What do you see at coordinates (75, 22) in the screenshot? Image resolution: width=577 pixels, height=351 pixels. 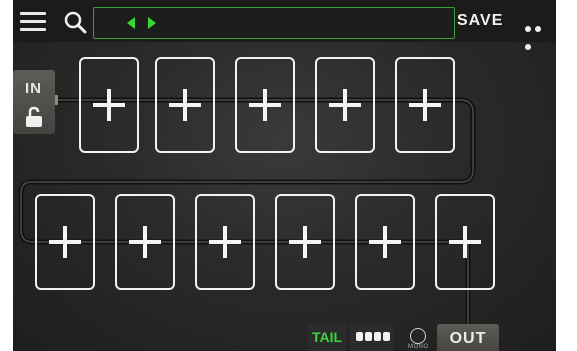 I see `search-icon` at bounding box center [75, 22].